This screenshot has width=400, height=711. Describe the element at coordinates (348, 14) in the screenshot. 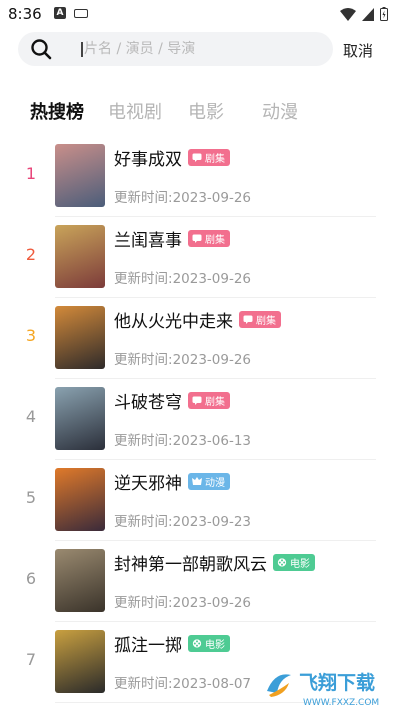

I see `wifi-icon` at that location.